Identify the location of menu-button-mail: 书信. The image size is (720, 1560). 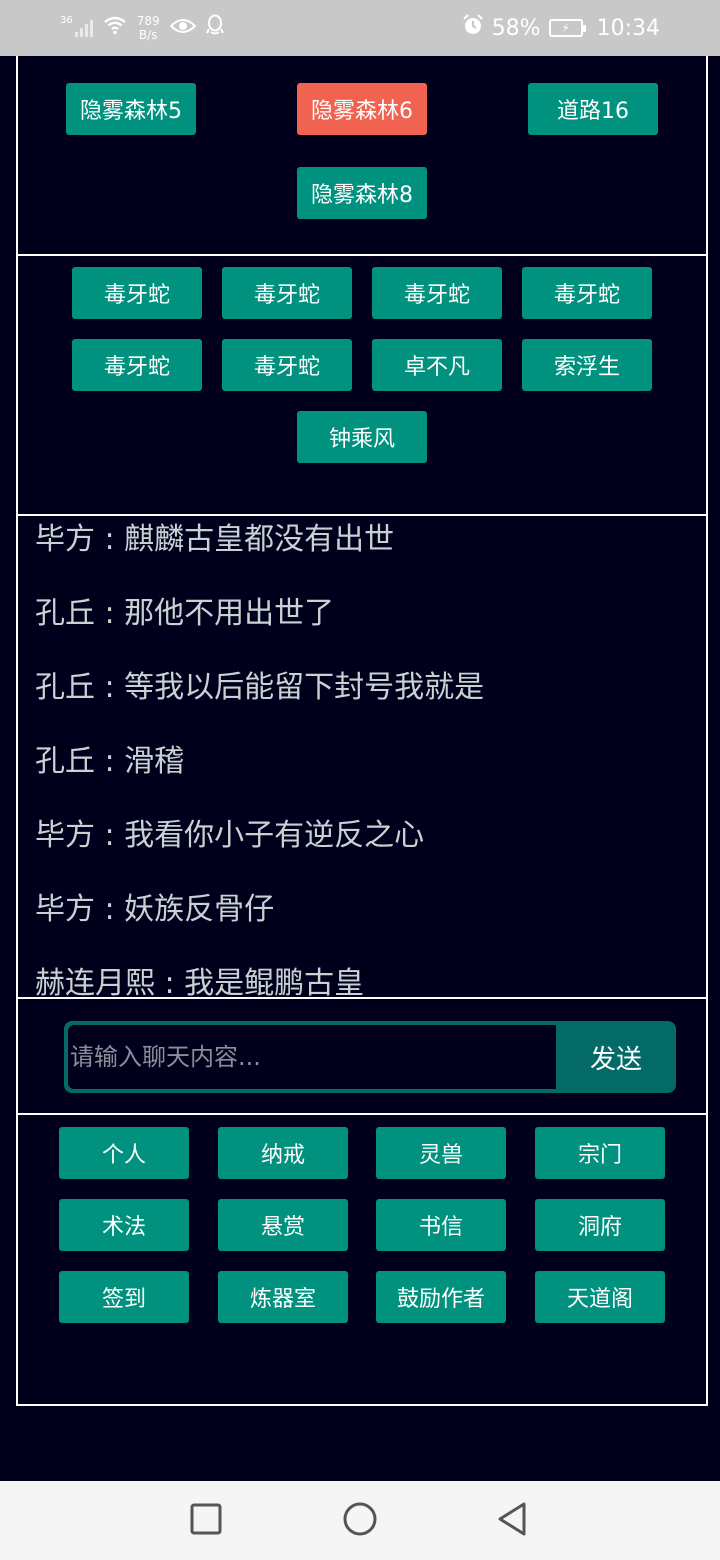
(441, 1225).